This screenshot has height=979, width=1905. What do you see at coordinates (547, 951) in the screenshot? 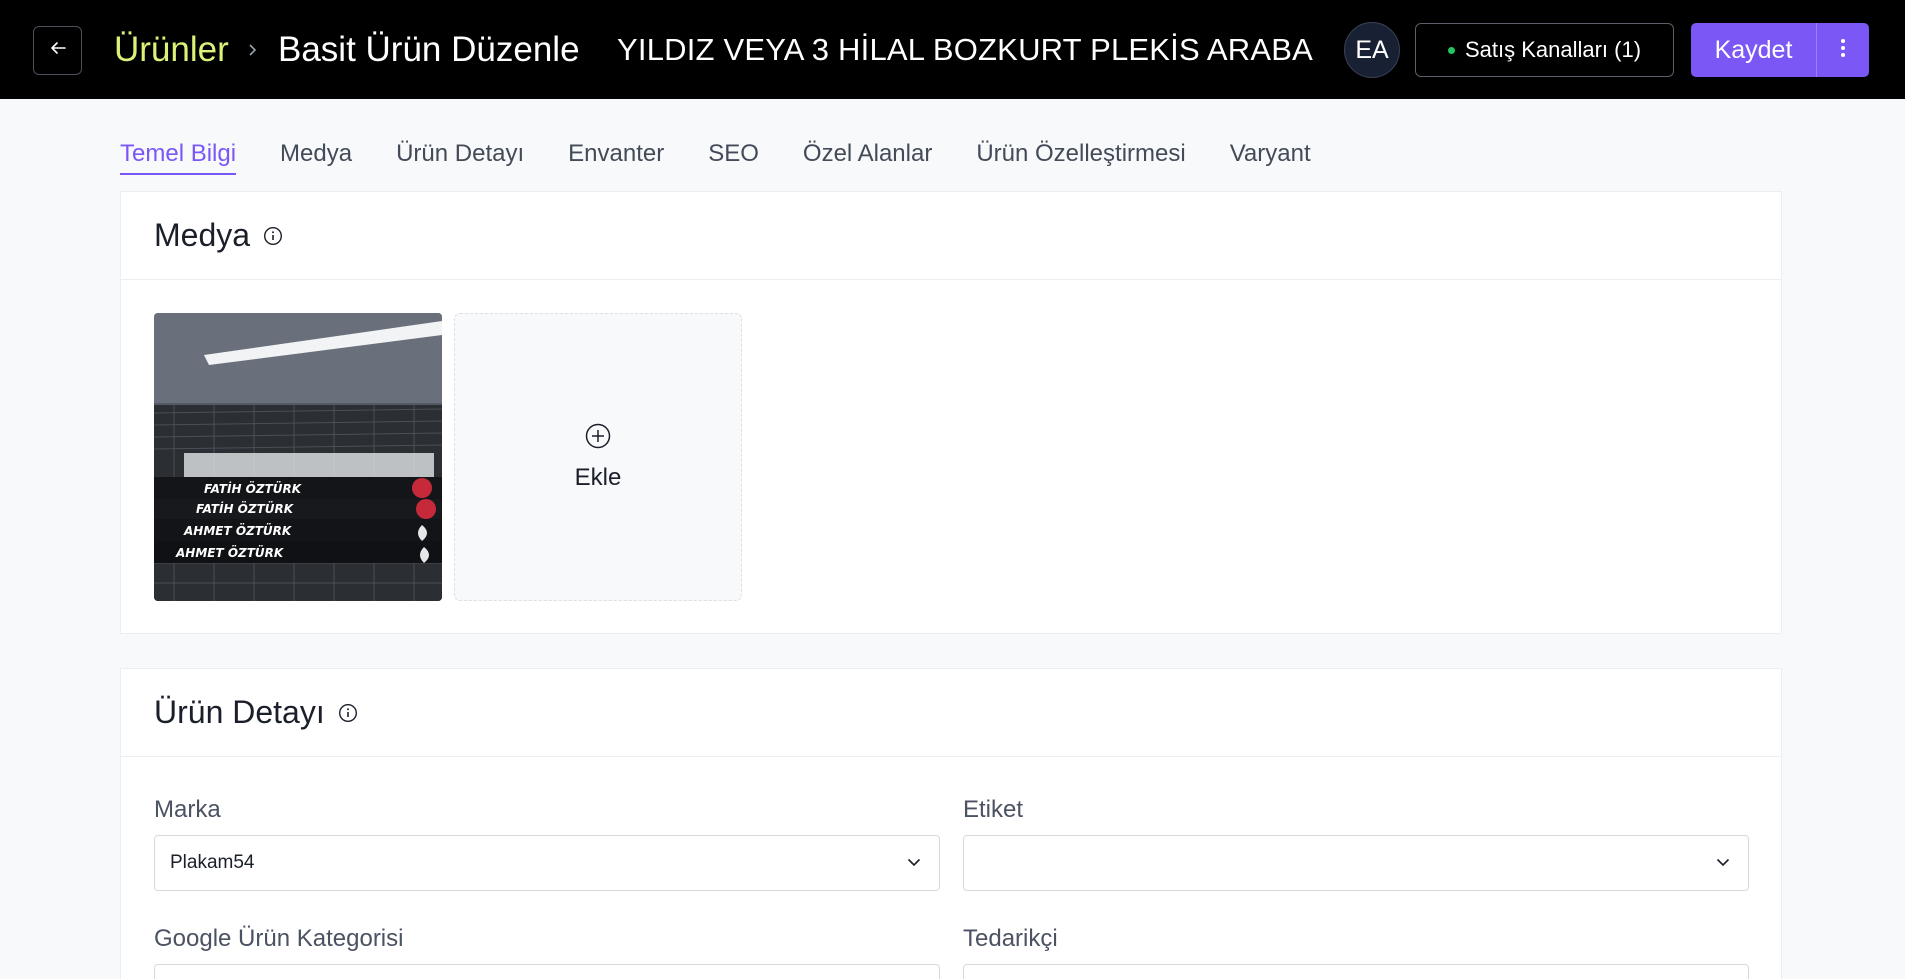
I see `google-category-field: Google Ürün Kategorisi` at bounding box center [547, 951].